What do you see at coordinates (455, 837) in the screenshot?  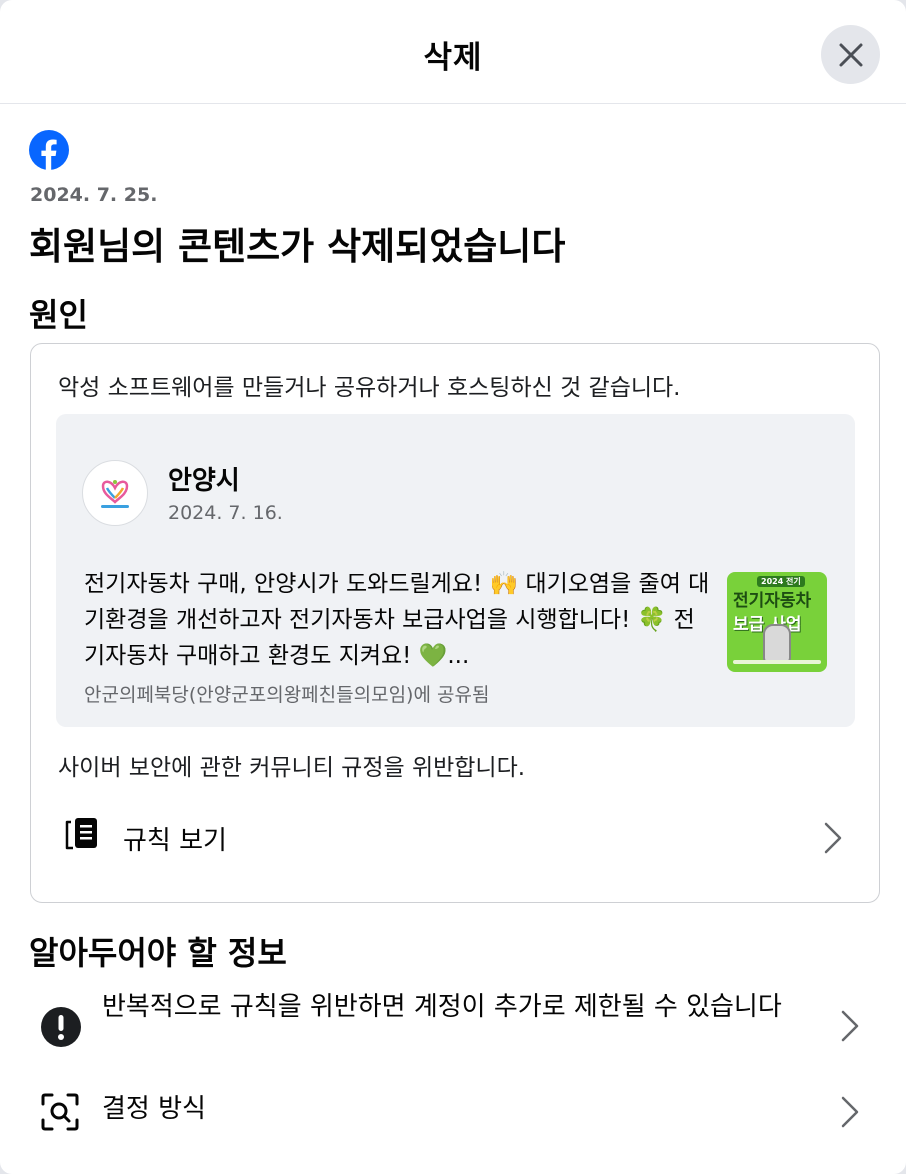 I see `view-rules-button: 규칙 보기` at bounding box center [455, 837].